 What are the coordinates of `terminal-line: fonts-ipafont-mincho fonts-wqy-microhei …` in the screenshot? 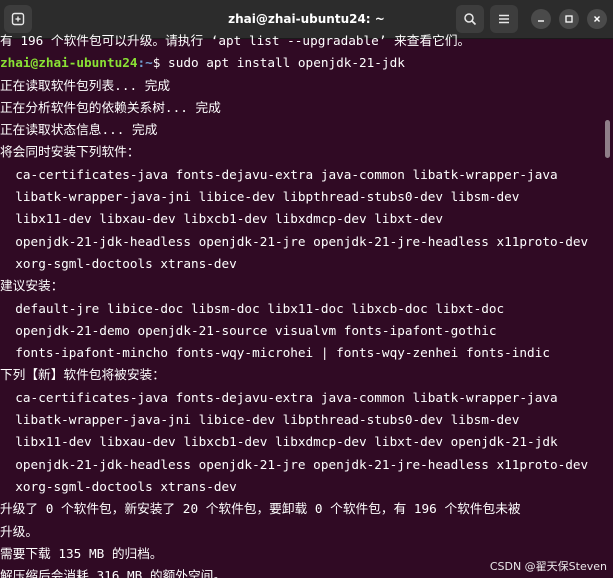 It's located at (275, 353).